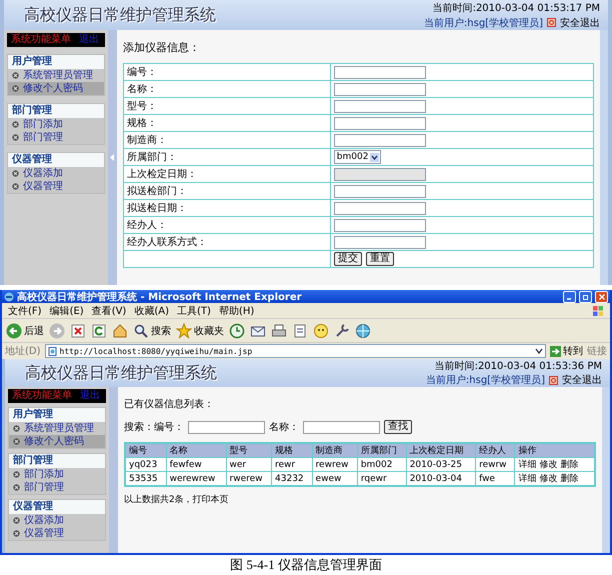 The image size is (612, 575). I want to click on form-label: 经办人：, so click(227, 225).